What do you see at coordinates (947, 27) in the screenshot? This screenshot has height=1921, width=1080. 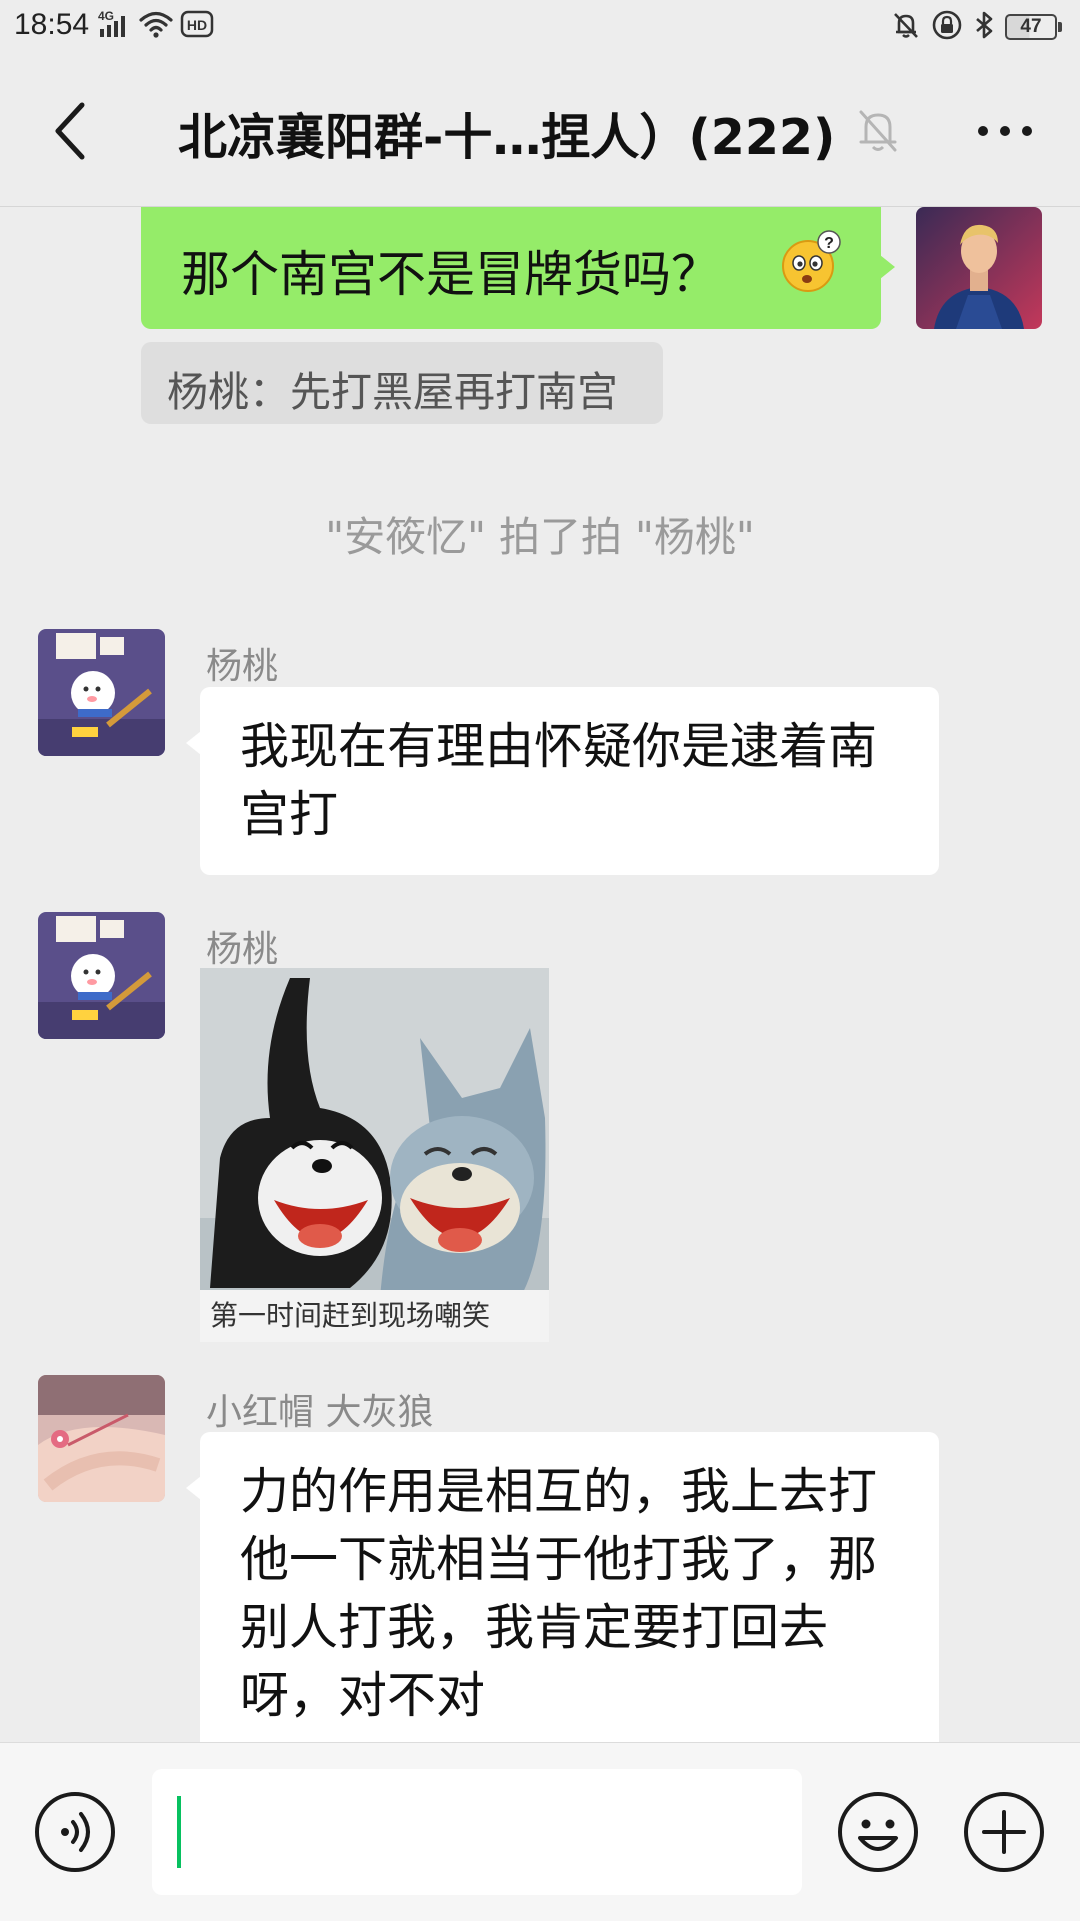 I see `lock-rotation-icon` at bounding box center [947, 27].